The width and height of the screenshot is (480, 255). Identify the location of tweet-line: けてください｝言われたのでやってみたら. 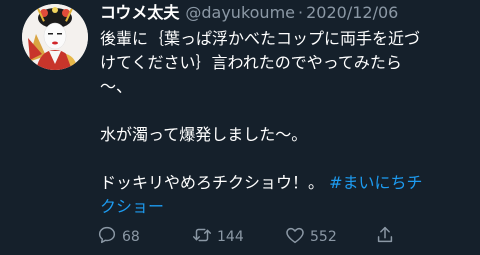
(251, 62).